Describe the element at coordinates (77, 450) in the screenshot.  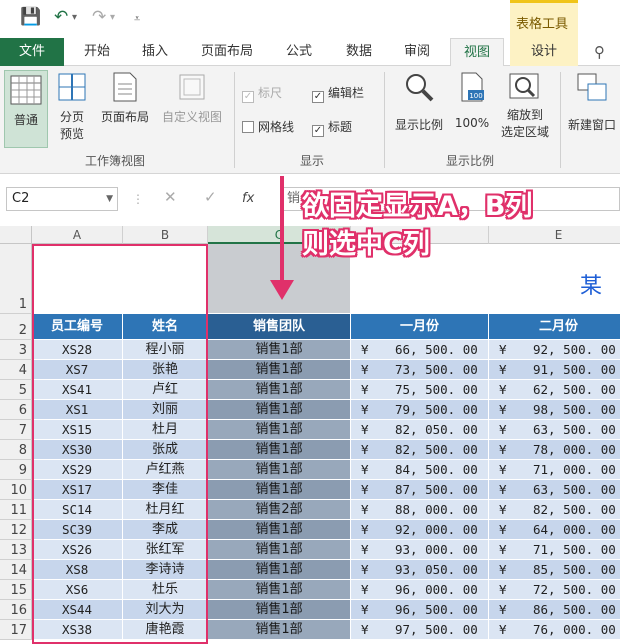
I see `cell-employee-id: XS30` at that location.